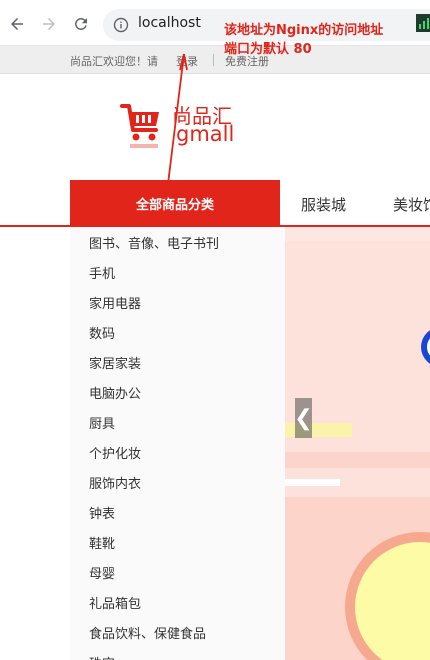 This screenshot has width=430, height=660. What do you see at coordinates (323, 204) in the screenshot?
I see `nav-link-clothing: 服装城` at bounding box center [323, 204].